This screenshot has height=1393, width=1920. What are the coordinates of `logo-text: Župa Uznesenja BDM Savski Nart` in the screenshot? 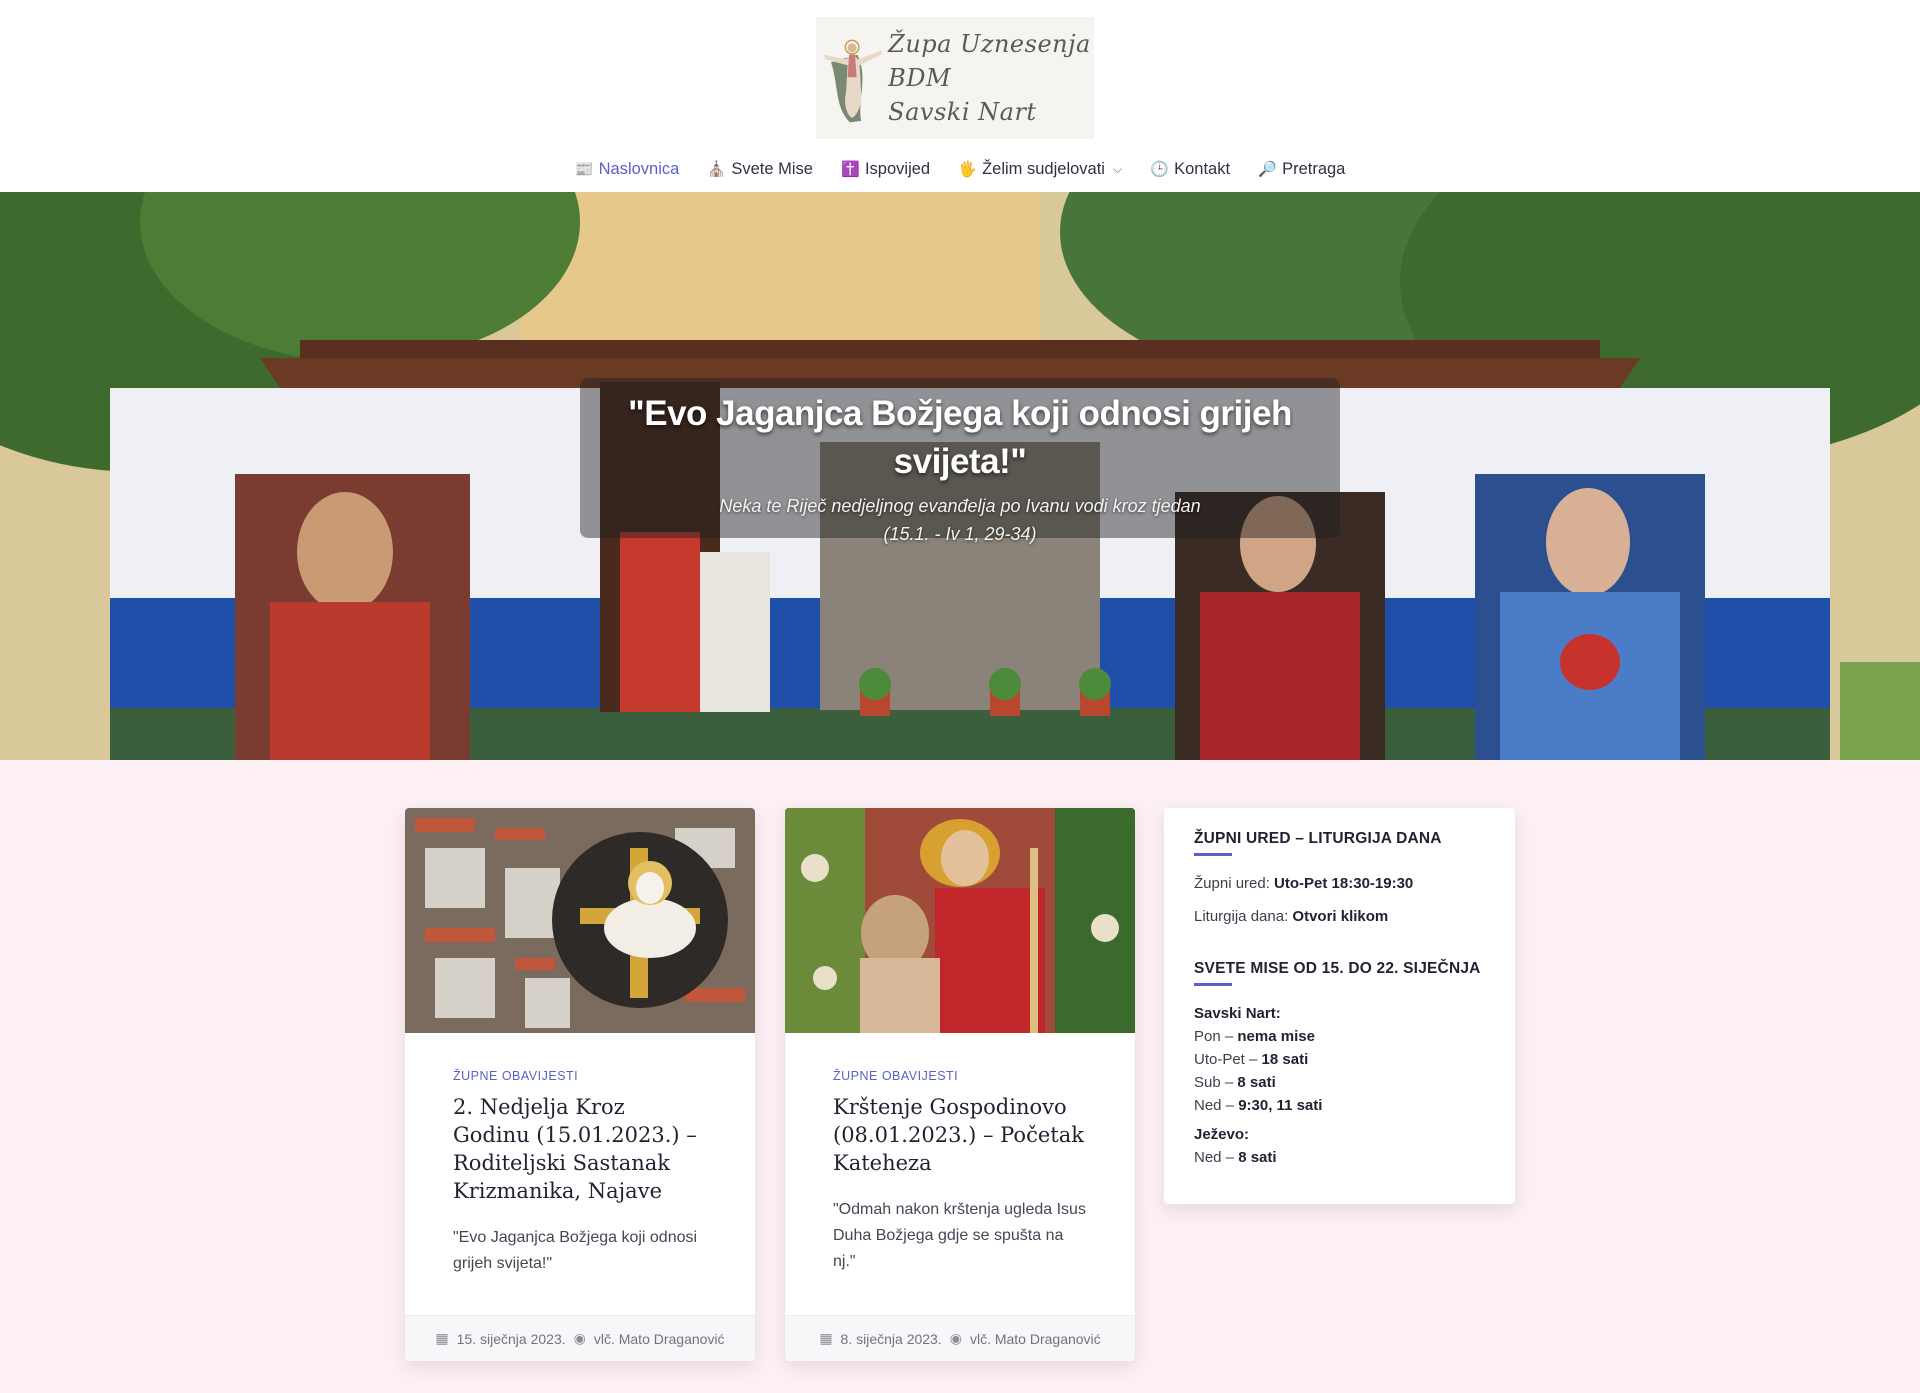 It's located at (991, 78).